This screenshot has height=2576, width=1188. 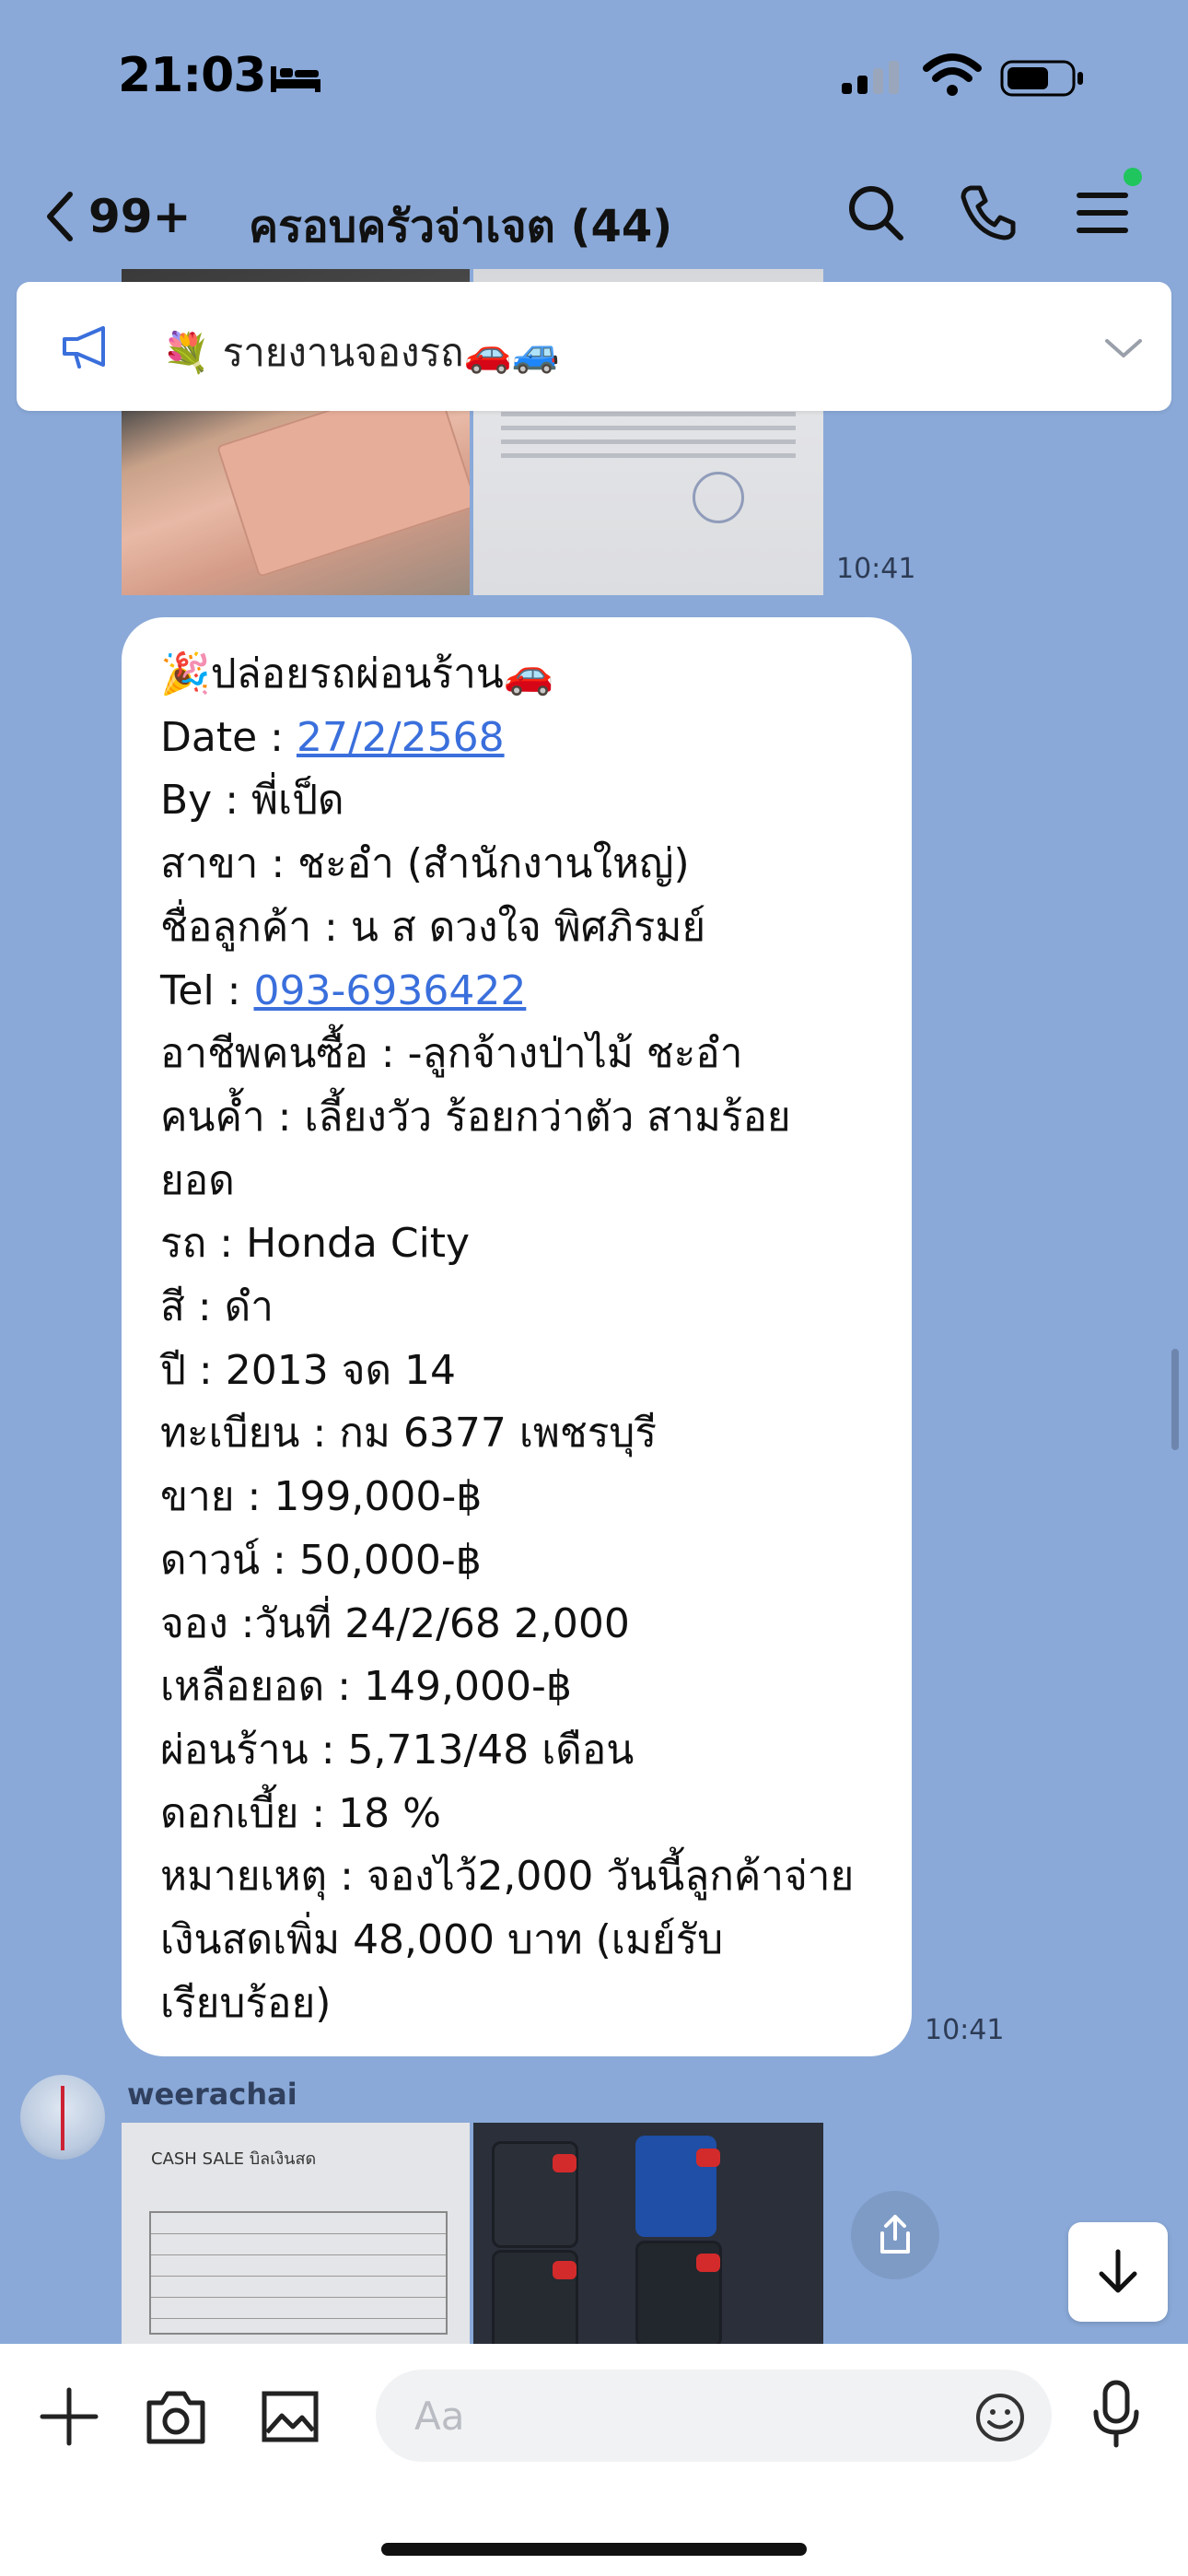 I want to click on message-line: 🎉ปล่อยรถผ่อนร้าน🚗, so click(x=357, y=673).